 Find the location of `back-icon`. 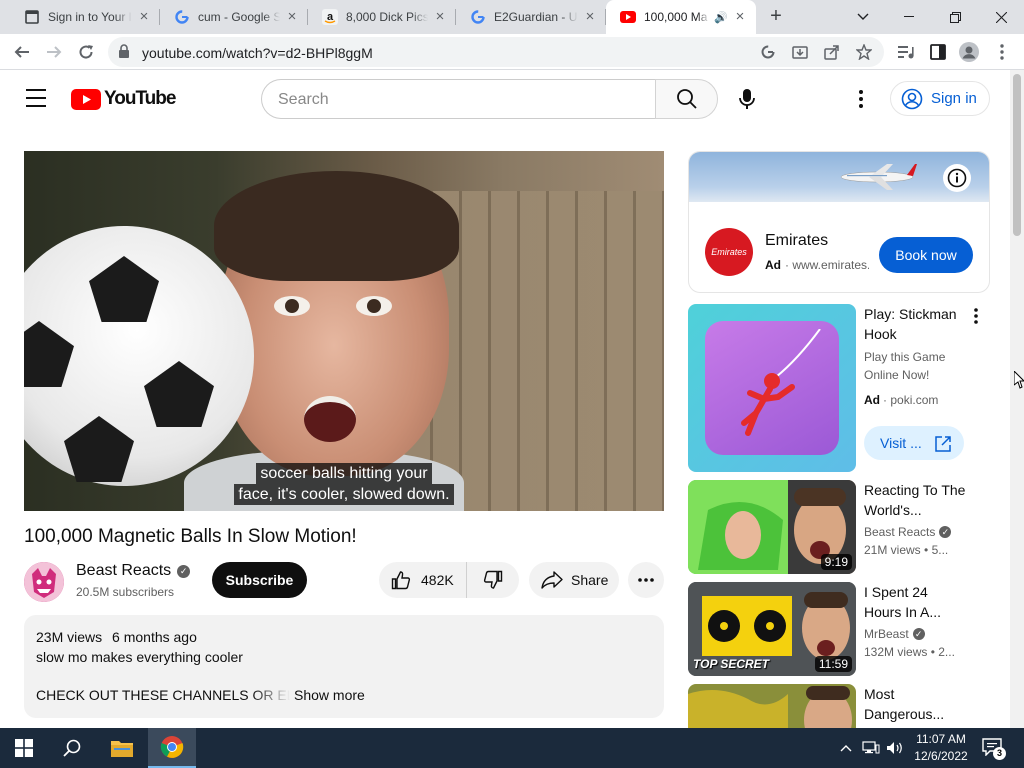

back-icon is located at coordinates (22, 52).